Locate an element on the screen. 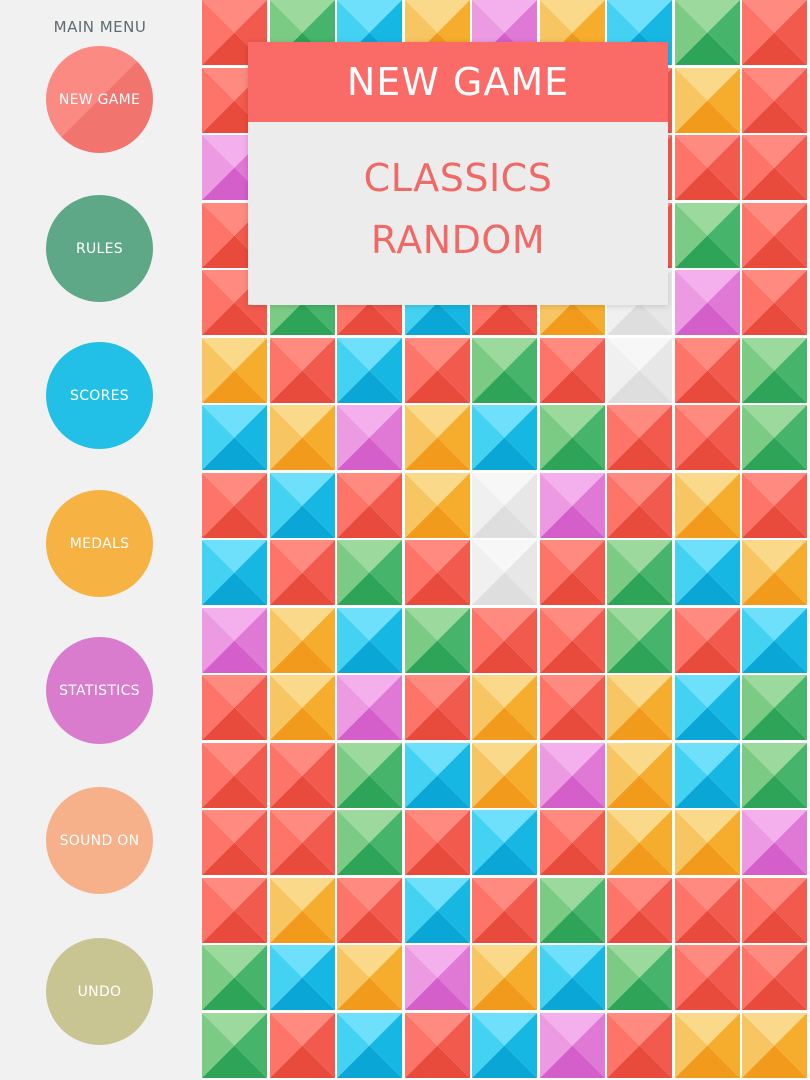 This screenshot has height=1080, width=810. statistics-button: STATISTICS is located at coordinates (99, 690).